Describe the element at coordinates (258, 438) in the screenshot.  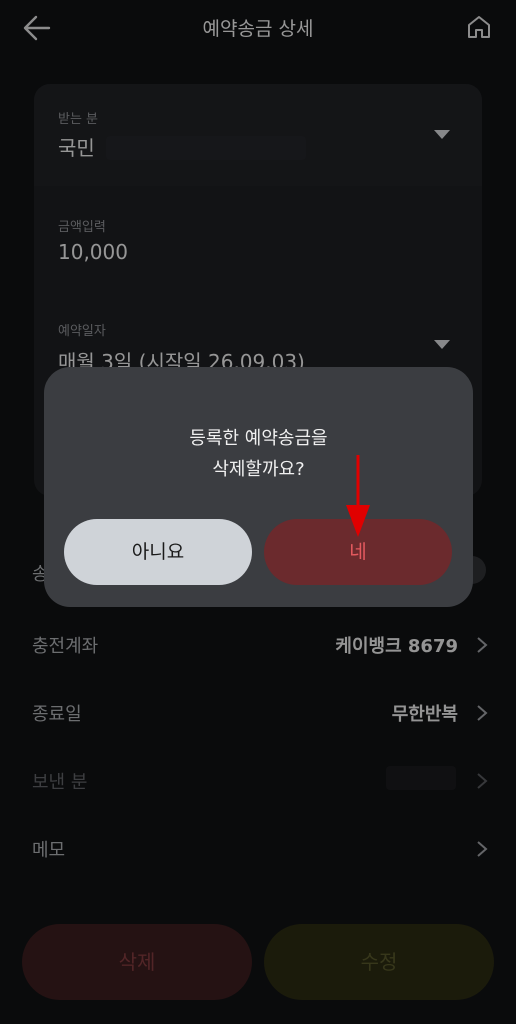
I see `dialog-message-line1: 등록한 예약송금을` at that location.